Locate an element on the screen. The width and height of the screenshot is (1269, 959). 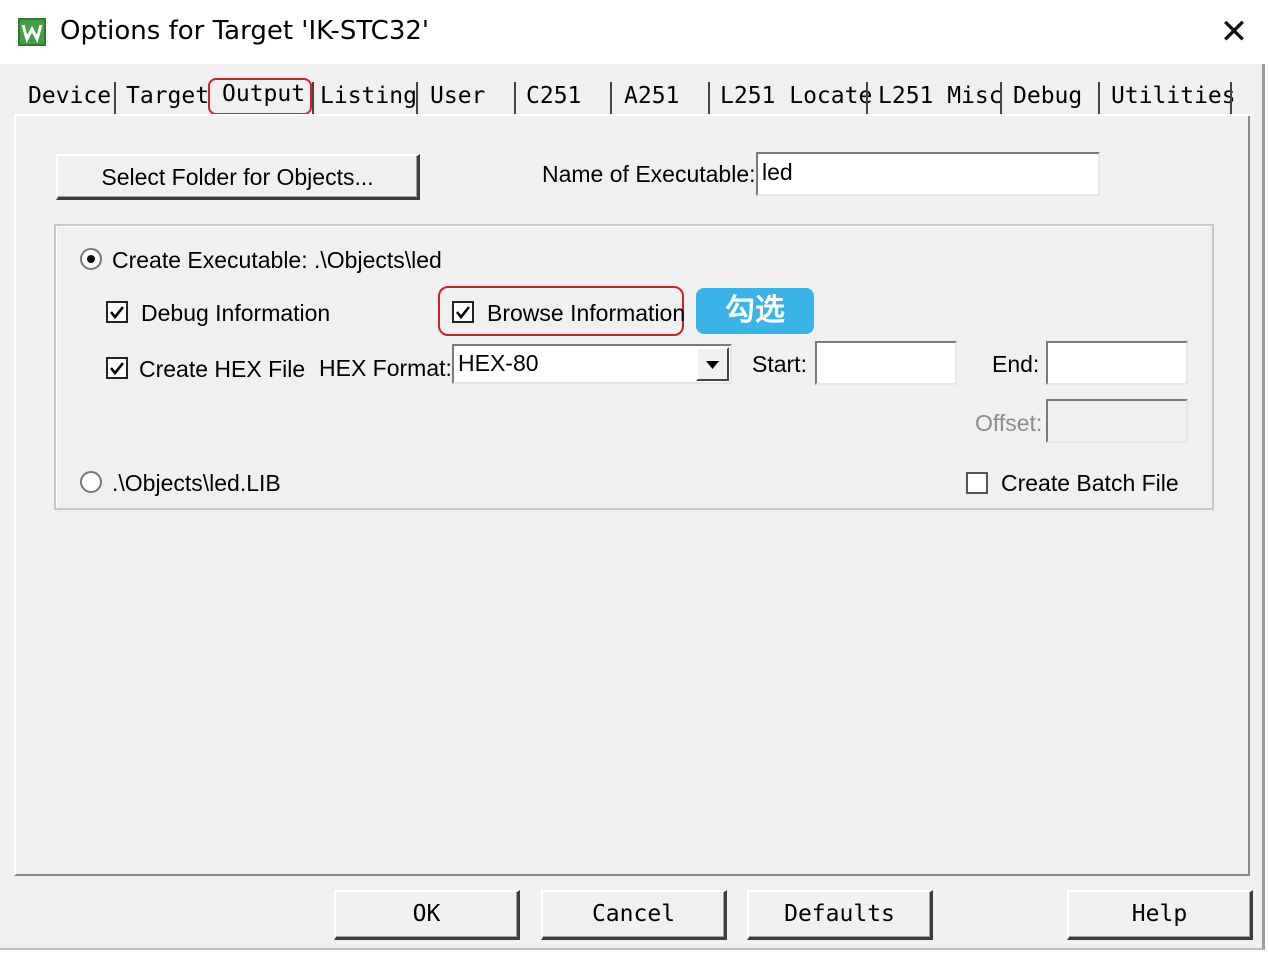
browse-information-checkbox is located at coordinates (463, 312).